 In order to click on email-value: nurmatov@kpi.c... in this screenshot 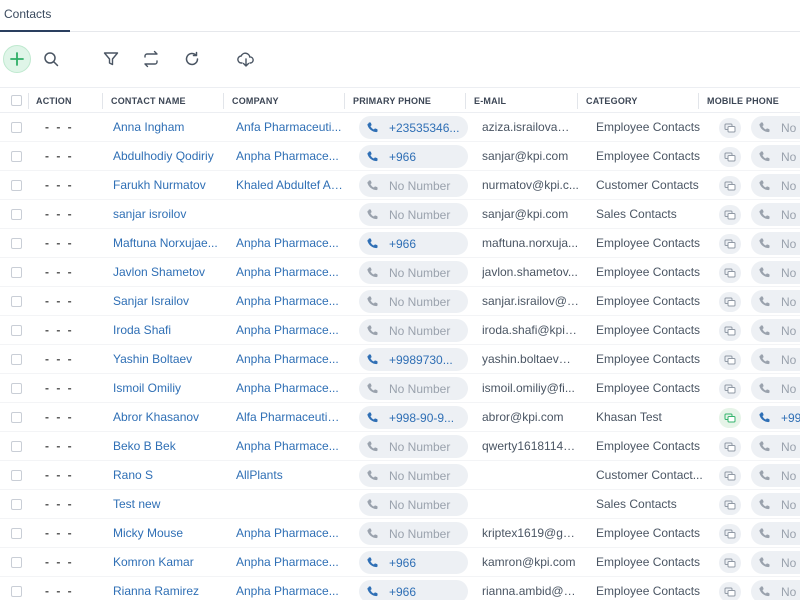, I will do `click(531, 185)`.